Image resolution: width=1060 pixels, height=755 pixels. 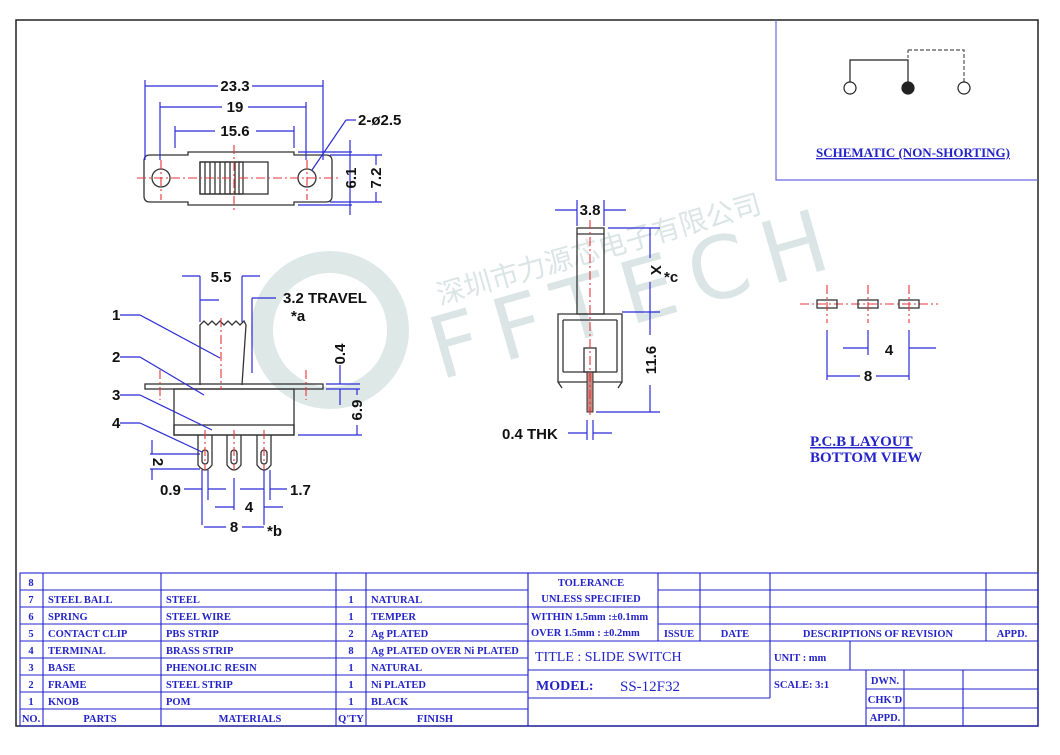 What do you see at coordinates (325, 298) in the screenshot?
I see `dim-travel: 3.2 TRAVEL` at bounding box center [325, 298].